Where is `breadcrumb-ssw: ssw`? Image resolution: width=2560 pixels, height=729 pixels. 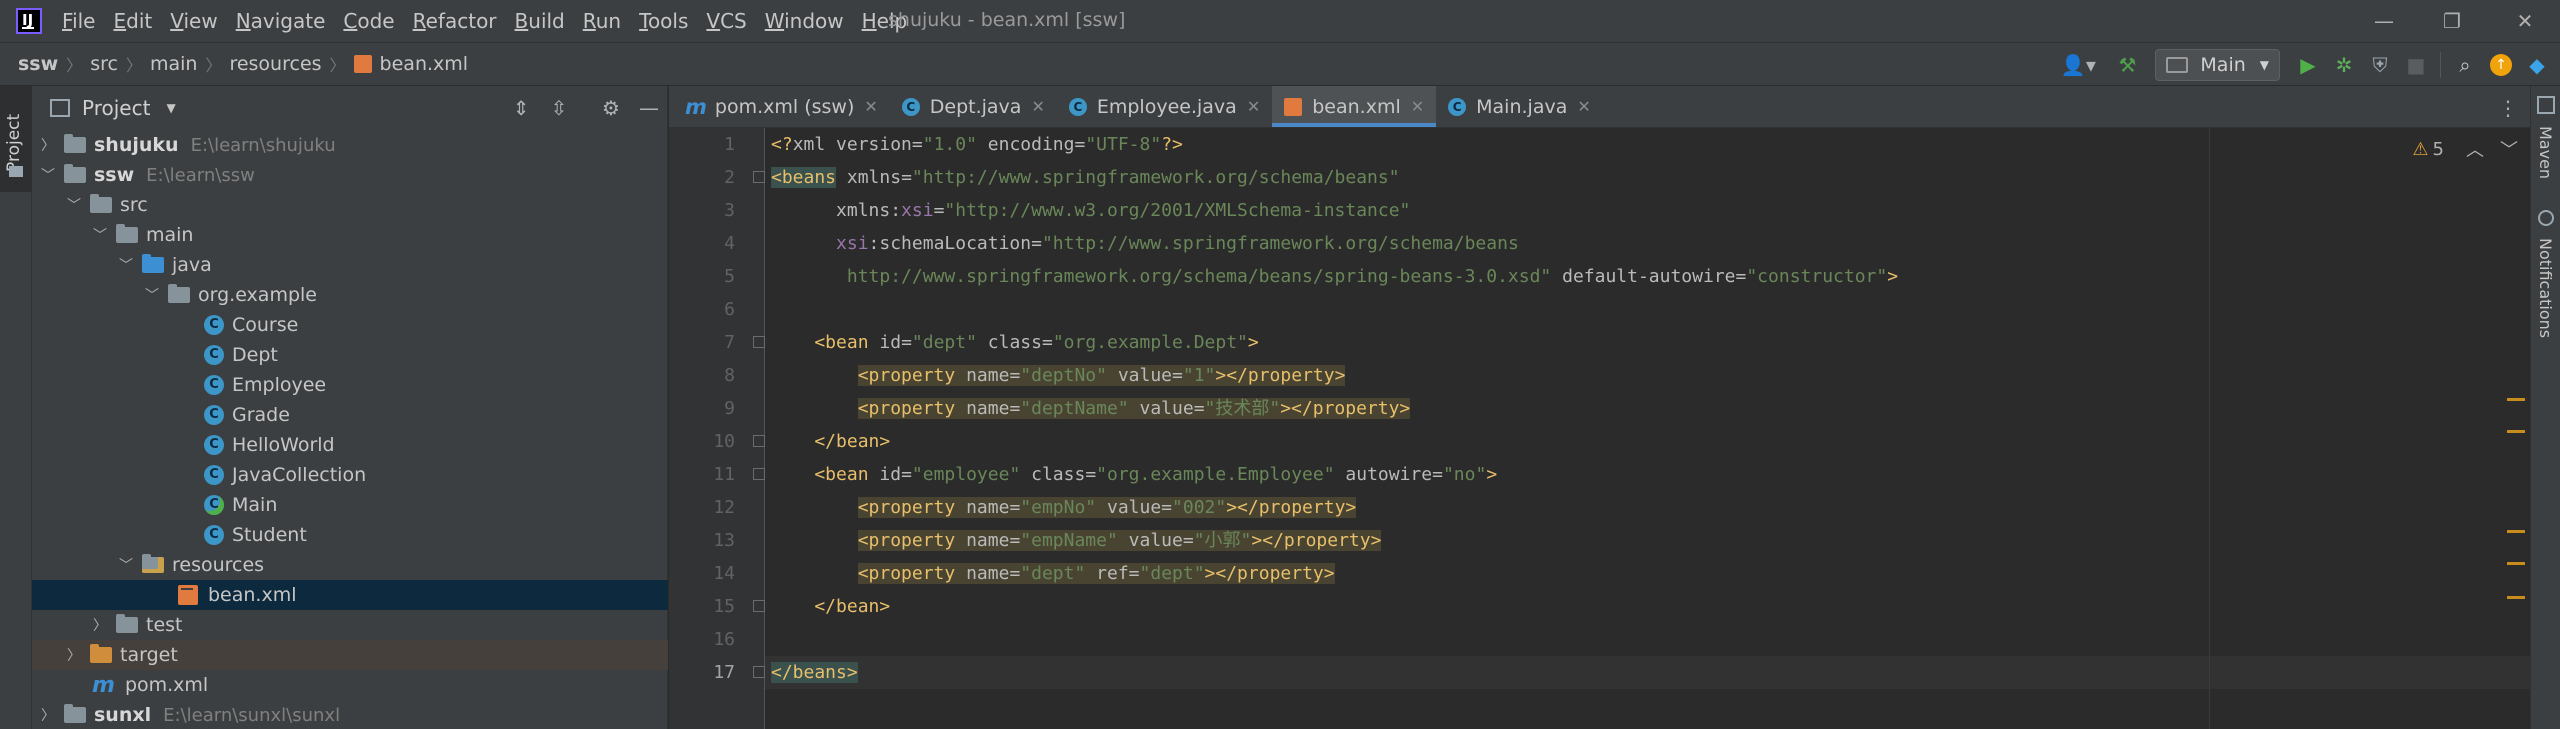 breadcrumb-ssw: ssw is located at coordinates (38, 64).